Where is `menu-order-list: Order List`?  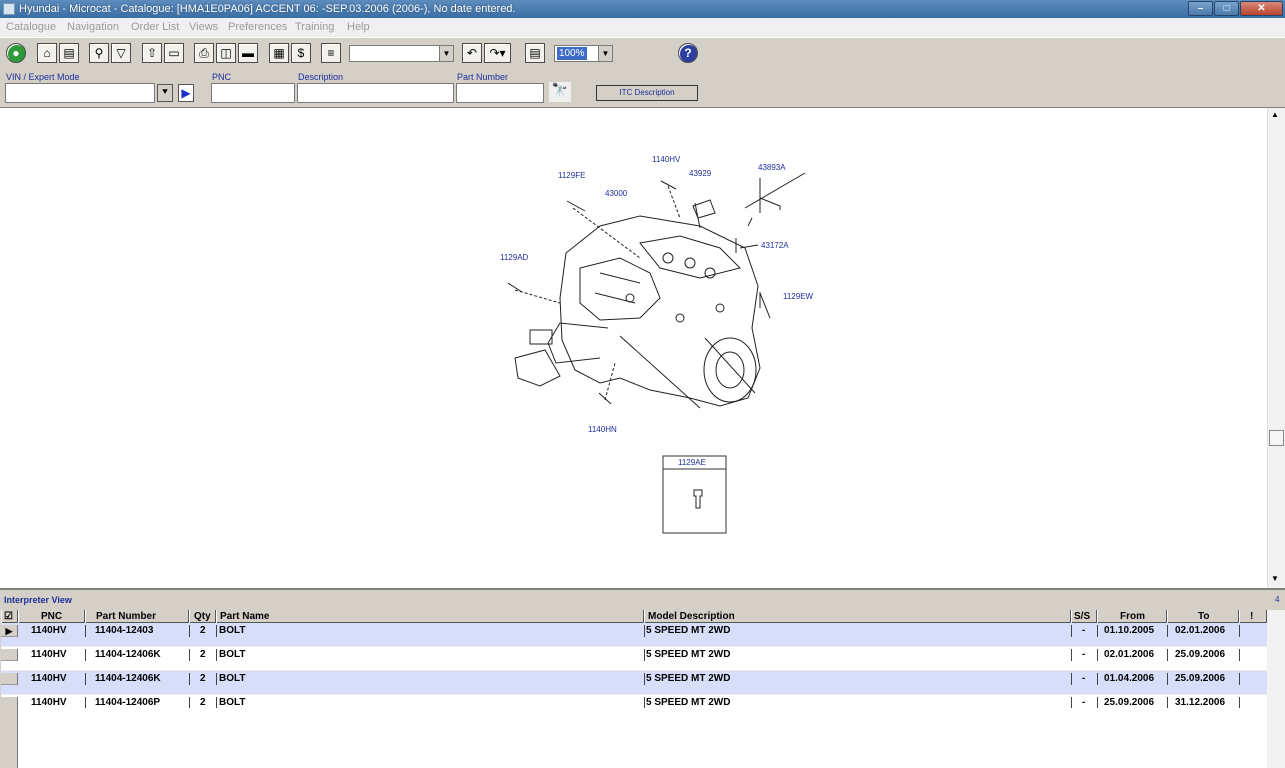 menu-order-list: Order List is located at coordinates (155, 27).